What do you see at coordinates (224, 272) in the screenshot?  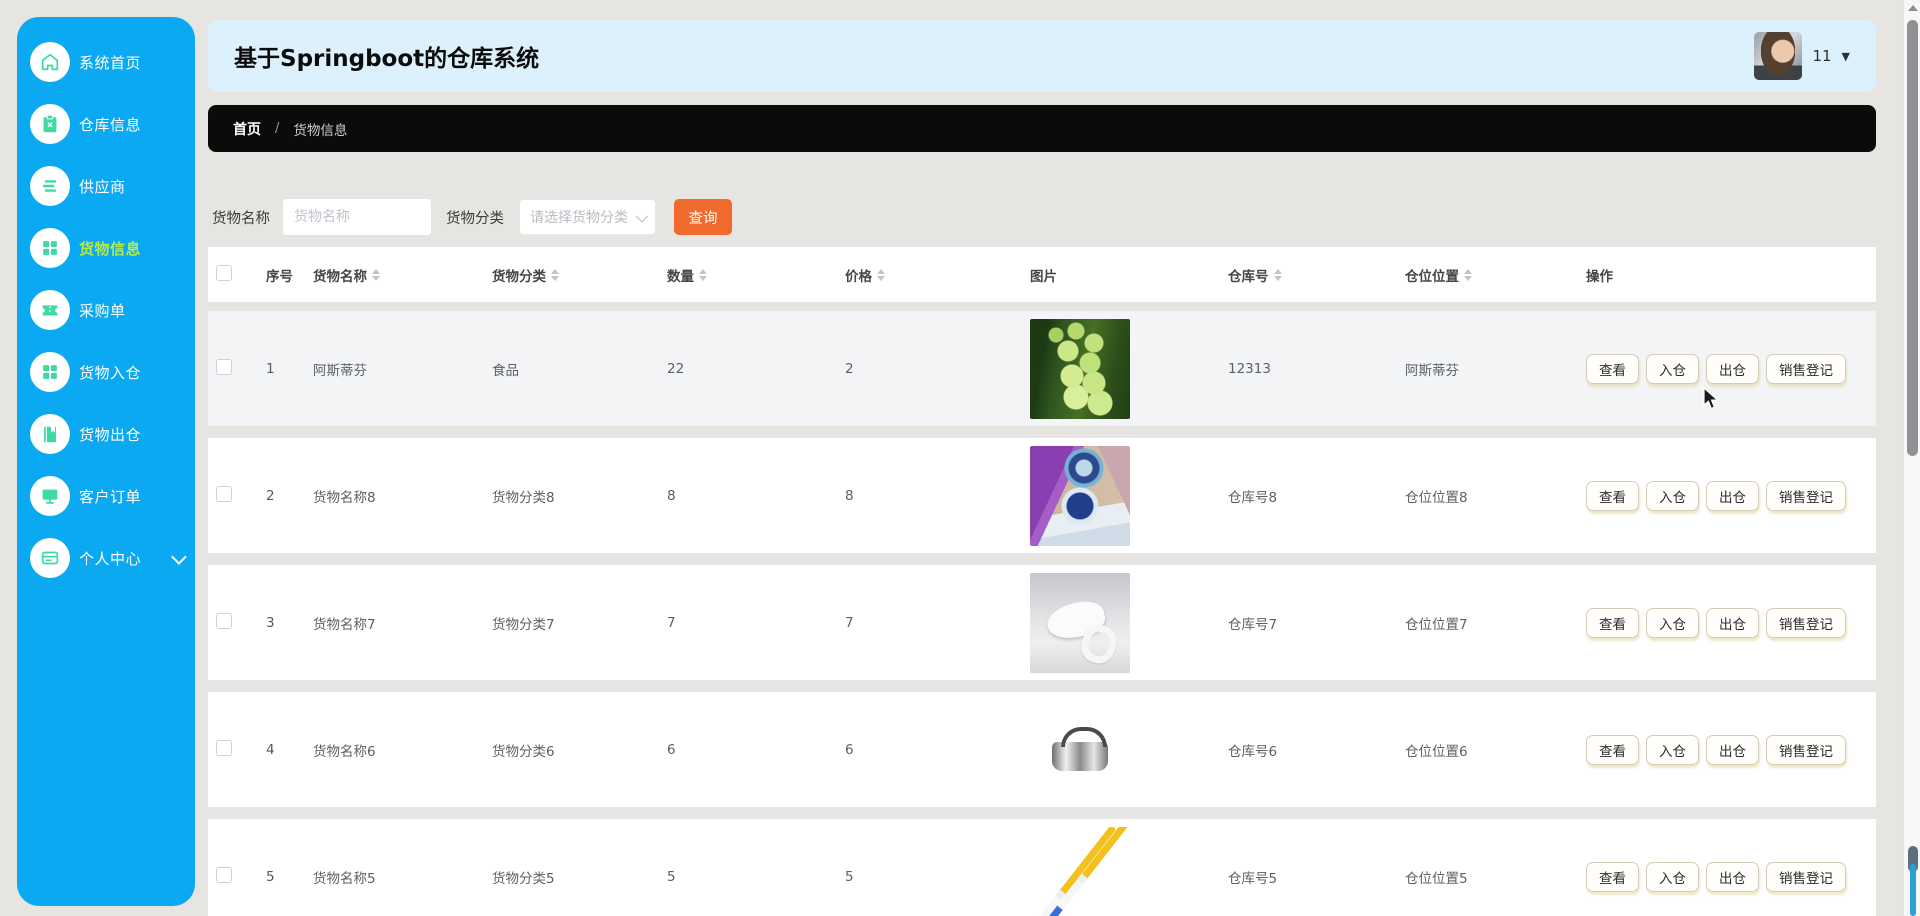 I see `select-all-checkbox` at bounding box center [224, 272].